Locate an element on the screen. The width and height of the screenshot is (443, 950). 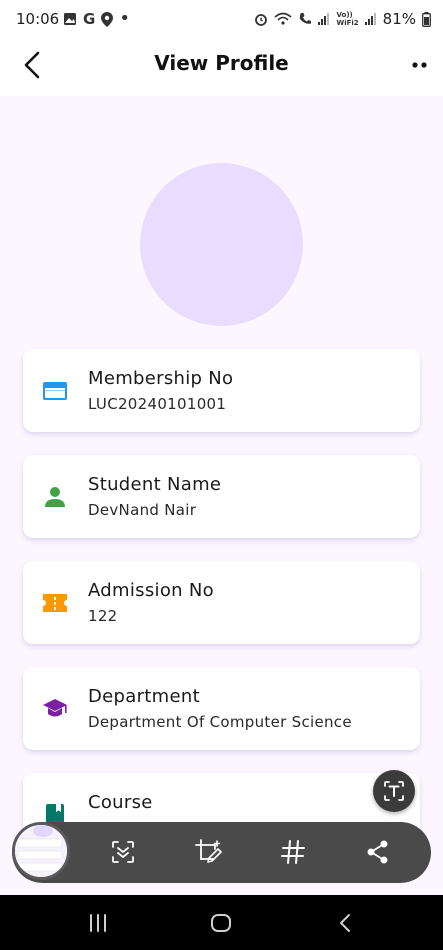
screenshot-thumbnail is located at coordinates (41, 851).